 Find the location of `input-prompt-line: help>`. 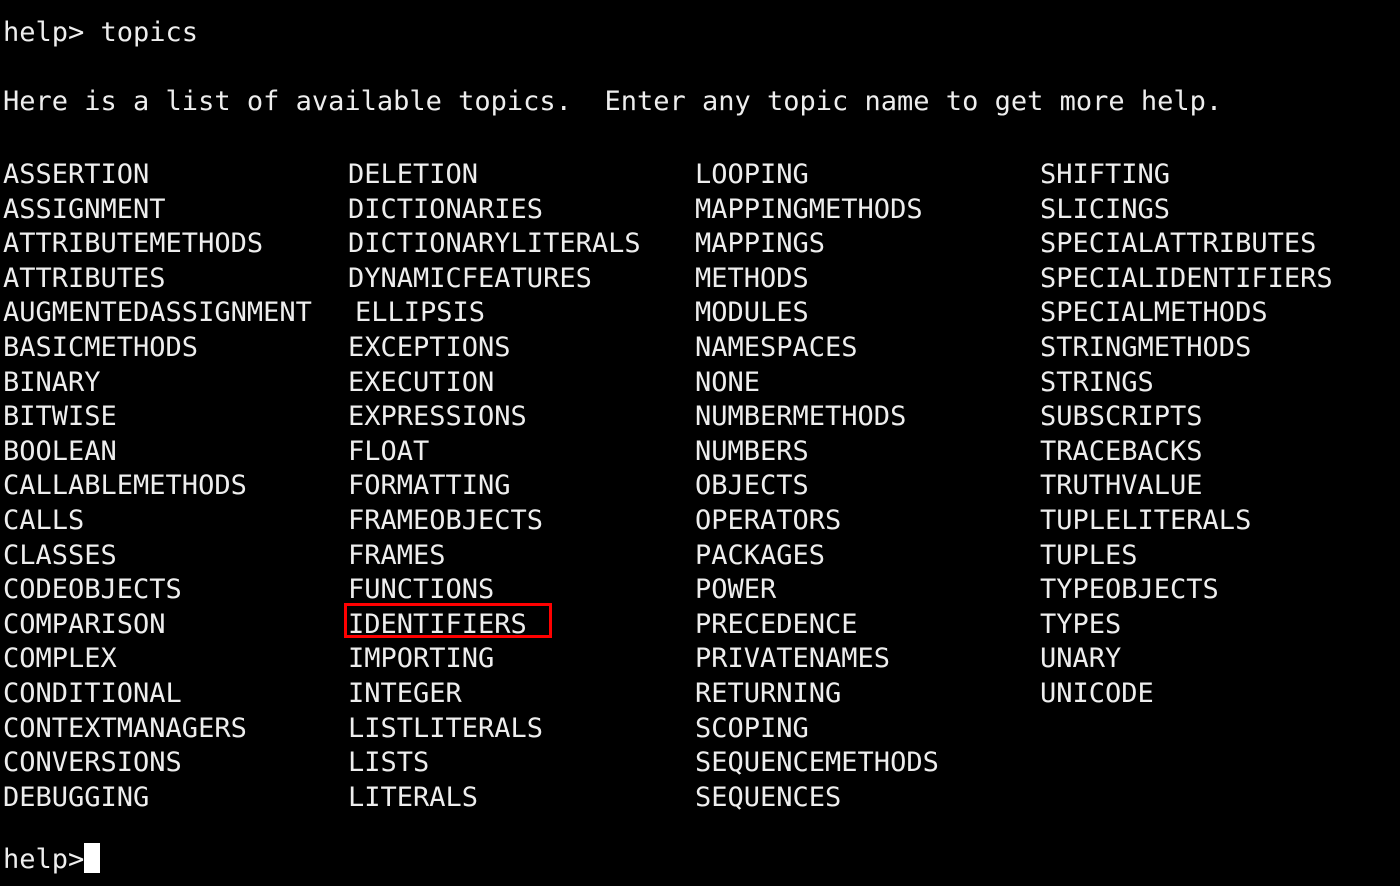

input-prompt-line: help> is located at coordinates (52, 860).